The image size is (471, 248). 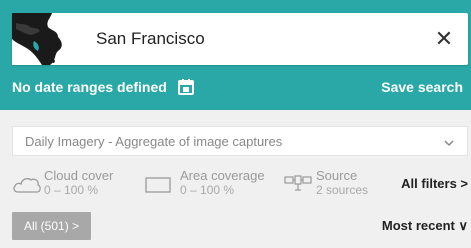 What do you see at coordinates (240, 226) in the screenshot?
I see `results-row: All (501) > Most recent ∨` at bounding box center [240, 226].